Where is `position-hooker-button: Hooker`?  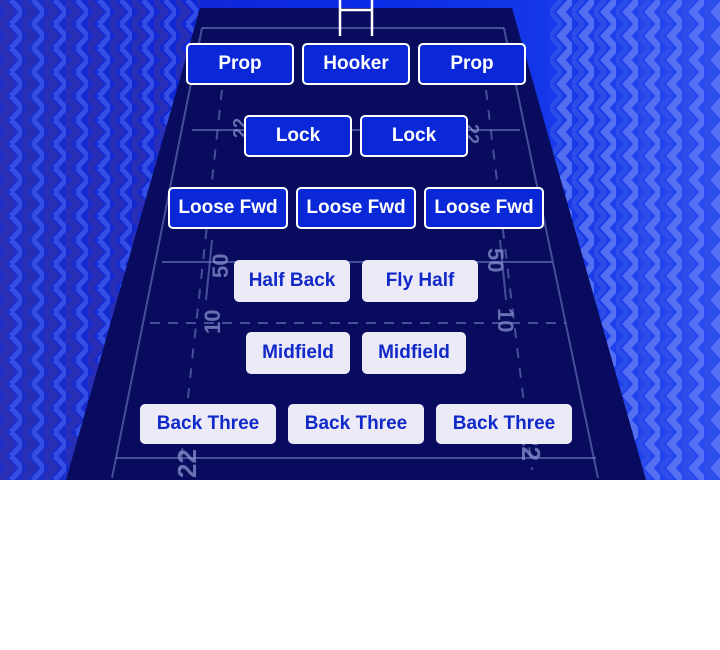
position-hooker-button: Hooker is located at coordinates (356, 64).